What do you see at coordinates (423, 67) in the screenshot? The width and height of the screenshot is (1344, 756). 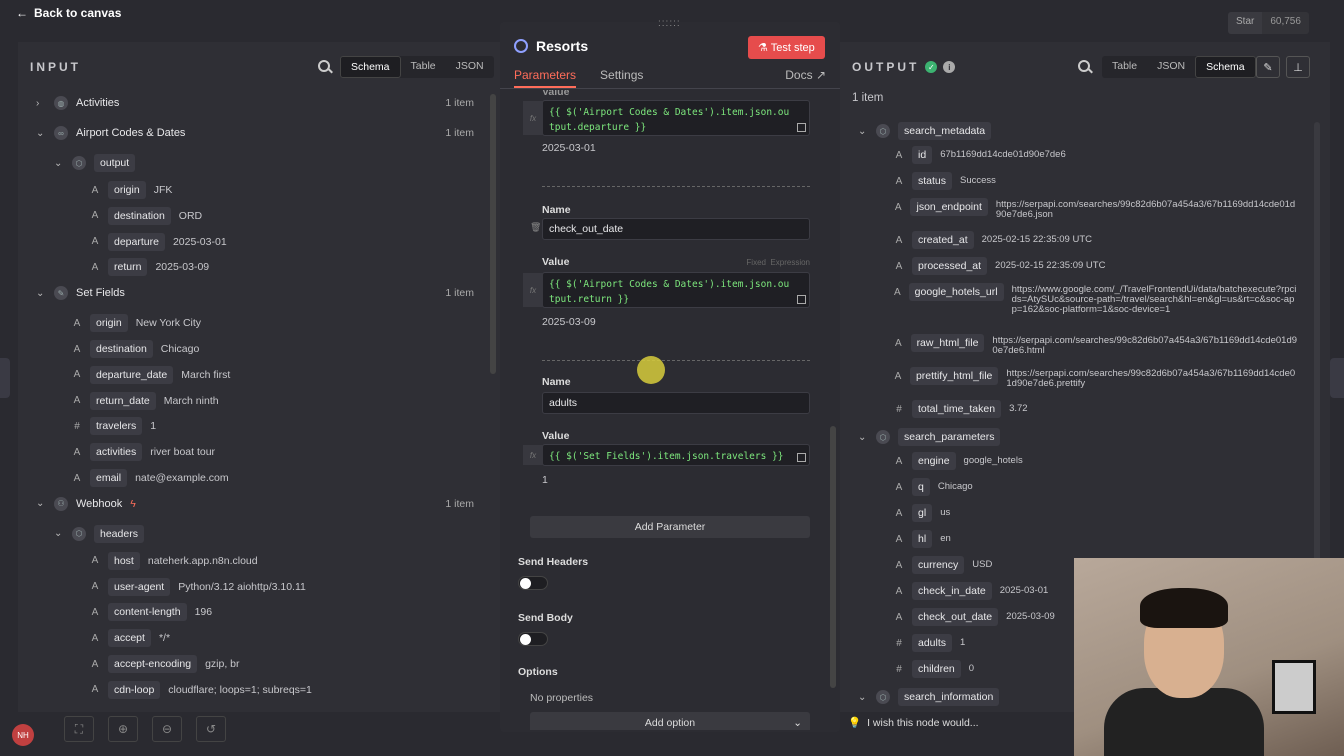 I see `input-tab-table: Table` at bounding box center [423, 67].